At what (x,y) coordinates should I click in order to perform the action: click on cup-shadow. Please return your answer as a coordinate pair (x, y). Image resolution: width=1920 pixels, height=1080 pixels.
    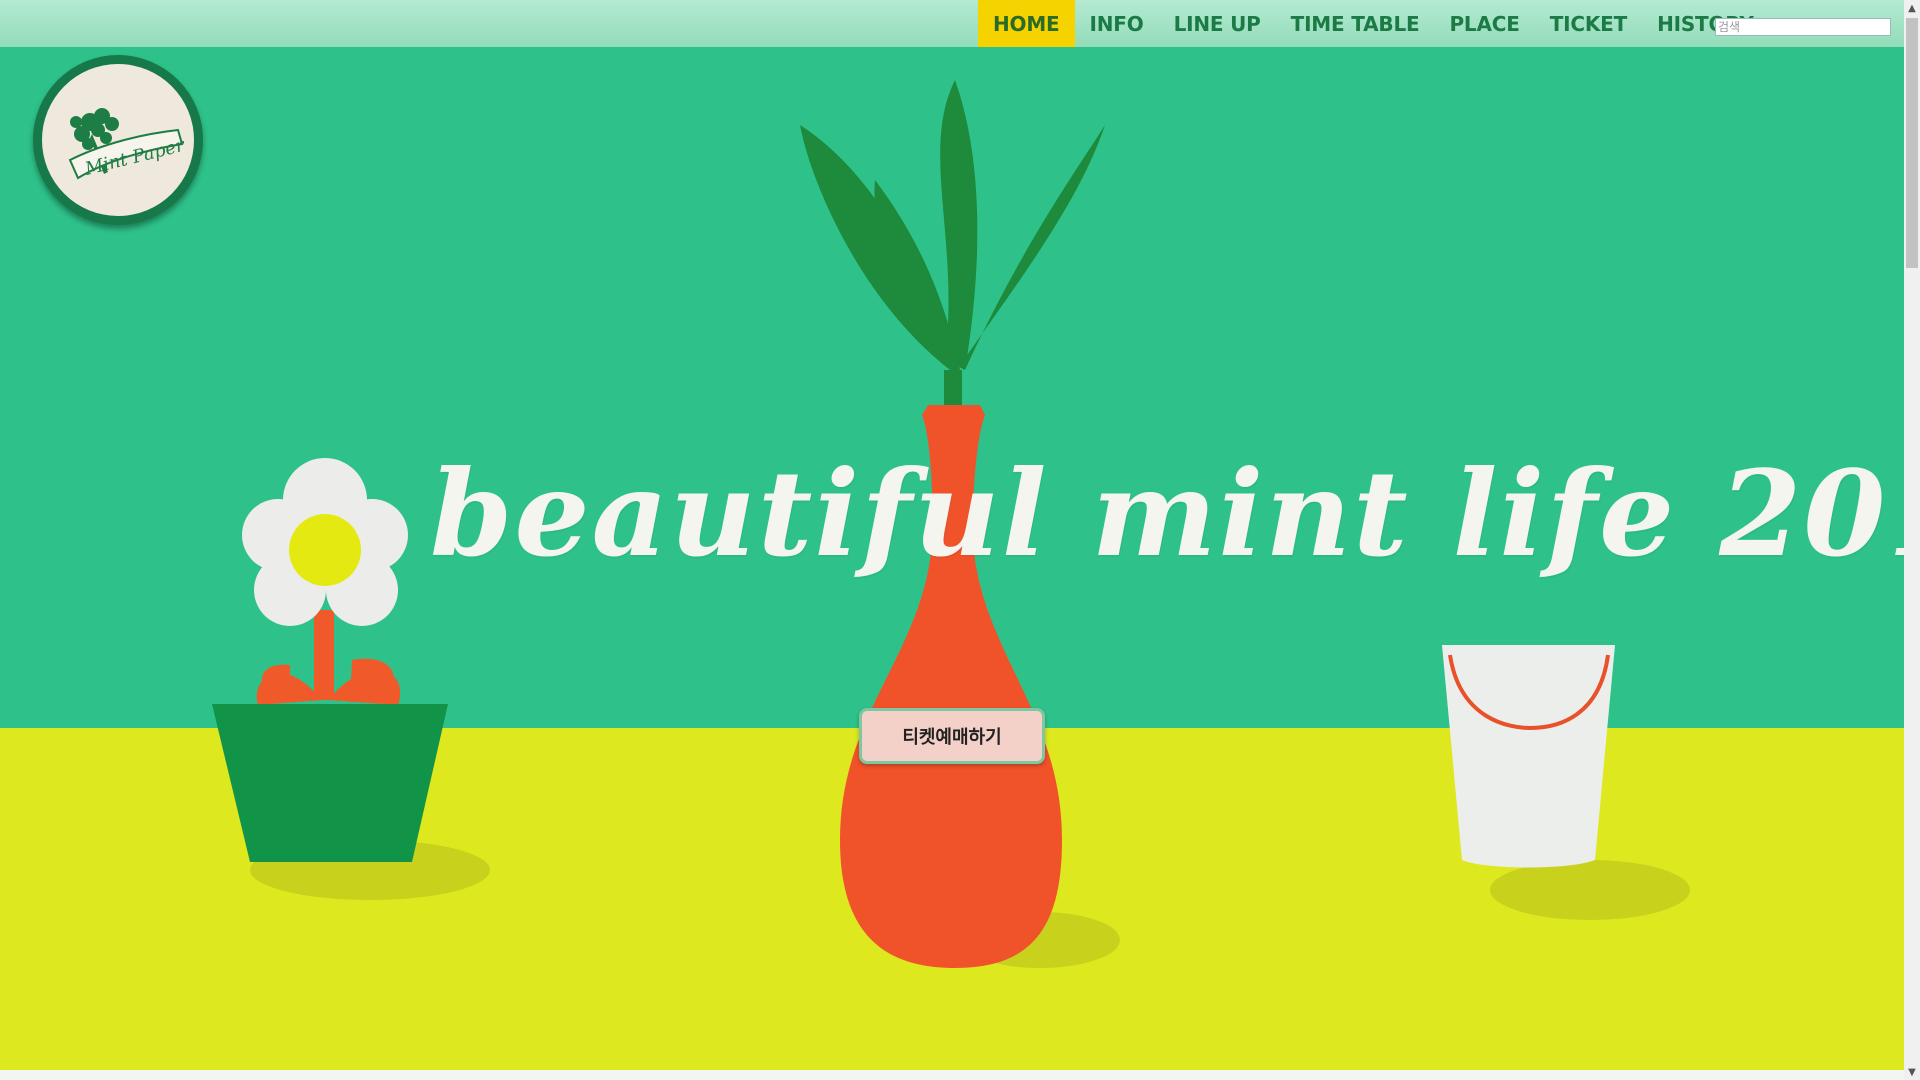
    Looking at the image, I should click on (1590, 890).